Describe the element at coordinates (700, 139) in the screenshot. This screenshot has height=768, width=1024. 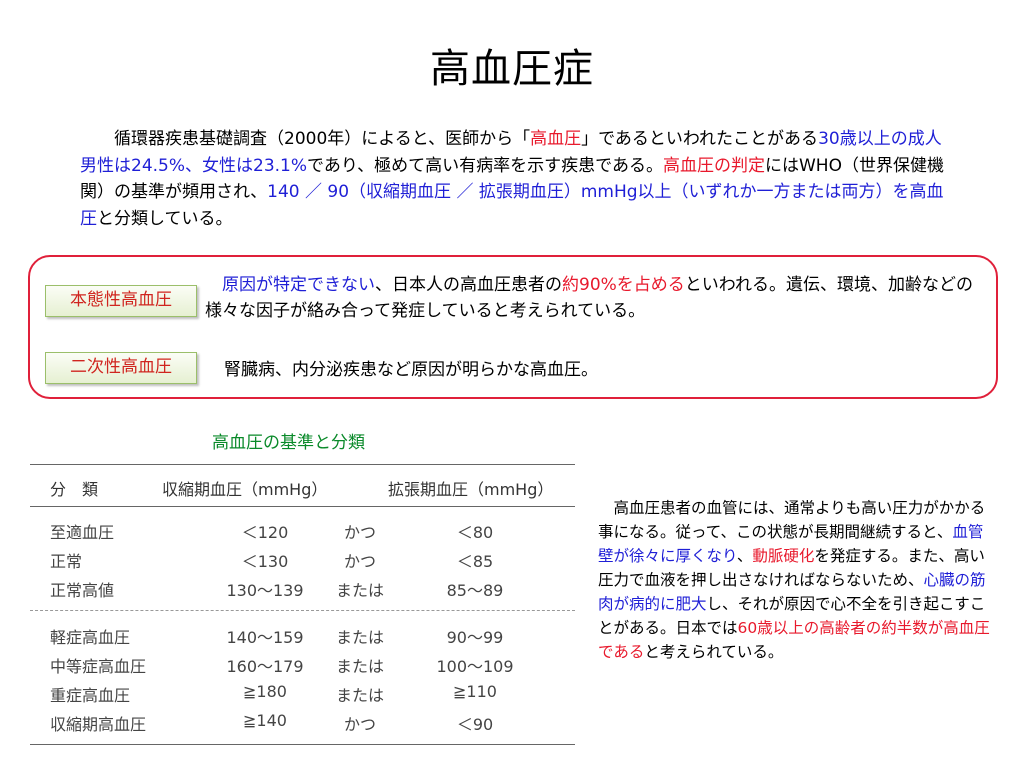
I see `intro-text-2: 」であるといわれたことがある` at that location.